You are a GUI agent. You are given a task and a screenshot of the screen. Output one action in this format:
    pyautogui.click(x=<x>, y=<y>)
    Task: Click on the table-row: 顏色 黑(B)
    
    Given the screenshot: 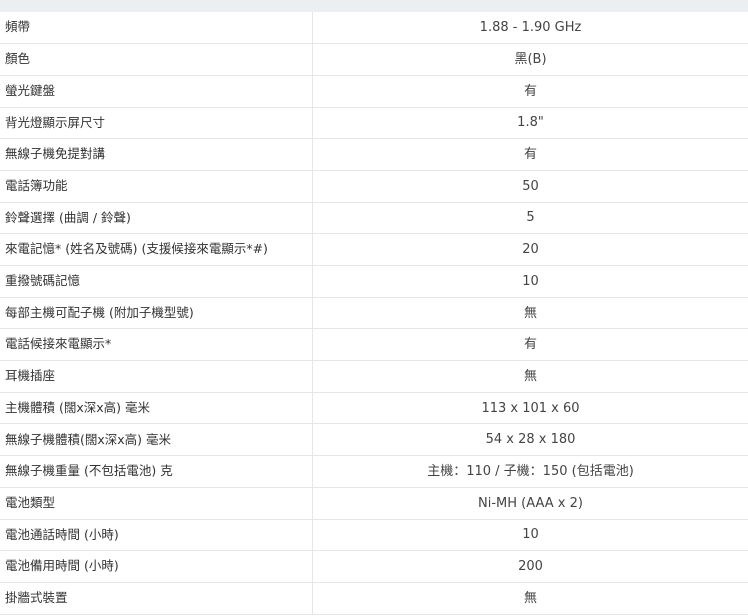 What is the action you would take?
    pyautogui.click(x=374, y=59)
    